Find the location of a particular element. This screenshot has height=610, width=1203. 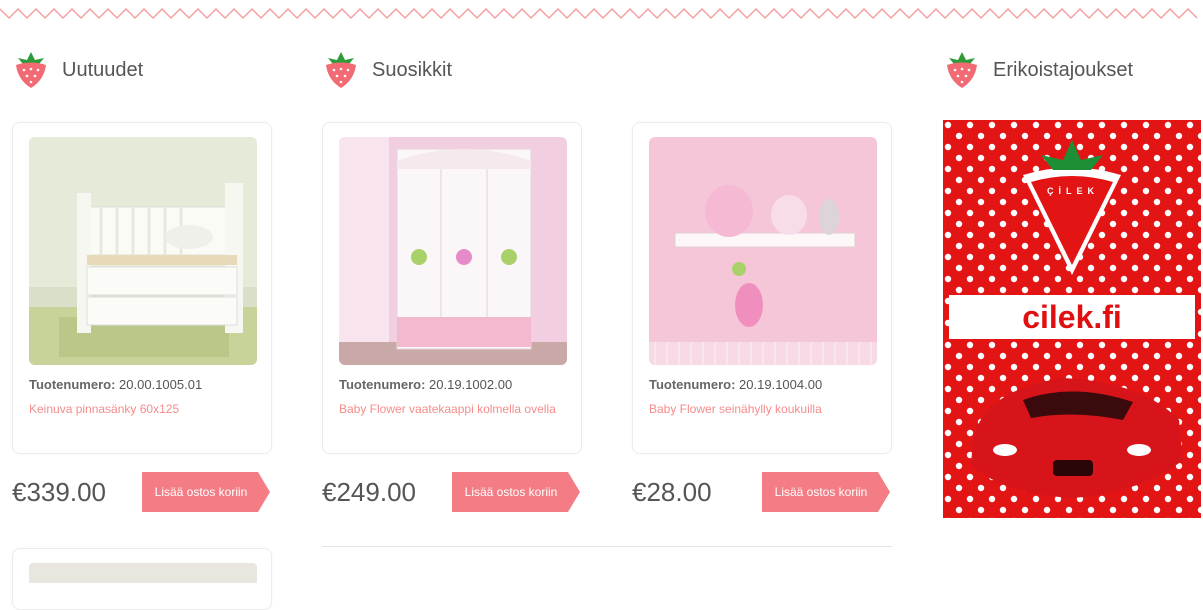

section-heading-new: Uutuudet is located at coordinates (77, 70).